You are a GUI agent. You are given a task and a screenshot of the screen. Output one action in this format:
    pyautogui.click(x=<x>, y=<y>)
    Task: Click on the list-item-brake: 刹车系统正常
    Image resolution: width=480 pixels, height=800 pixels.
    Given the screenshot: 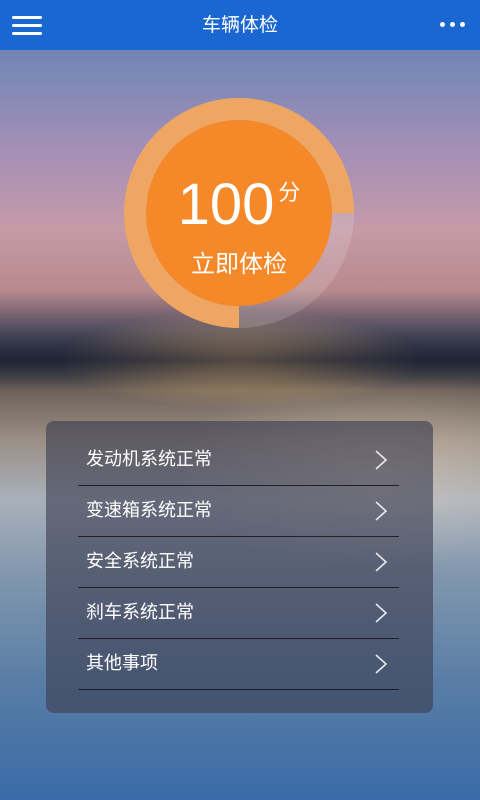 What is the action you would take?
    pyautogui.click(x=238, y=613)
    